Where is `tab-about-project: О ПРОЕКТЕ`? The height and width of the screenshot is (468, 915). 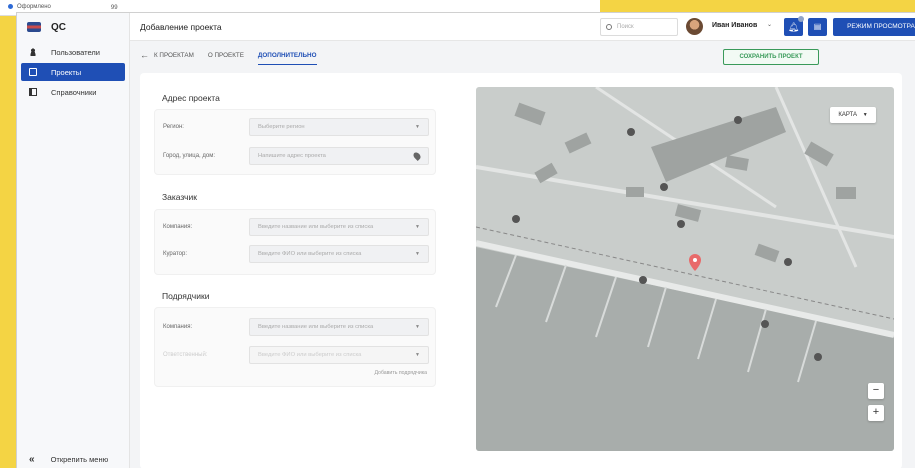 tab-about-project: О ПРОЕКТЕ is located at coordinates (226, 55).